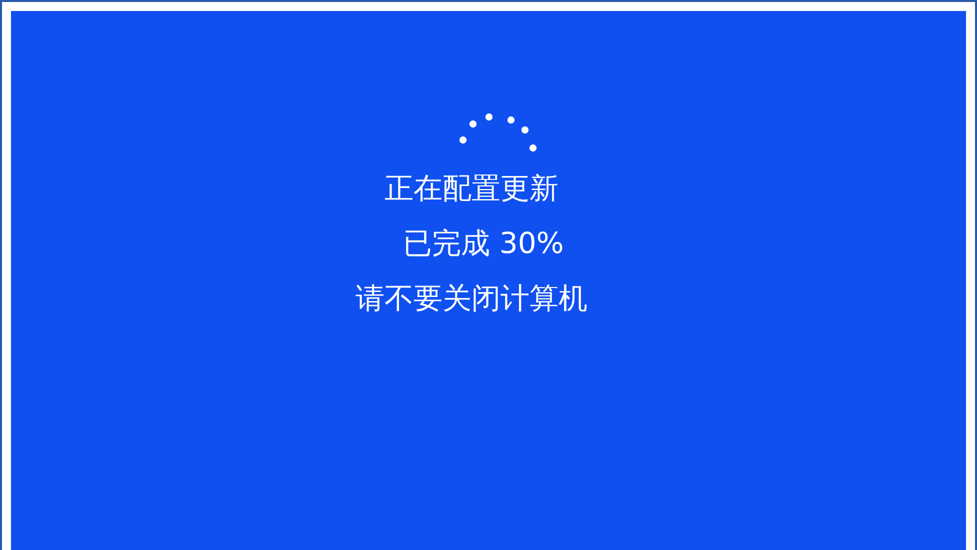 The height and width of the screenshot is (550, 977). Describe the element at coordinates (483, 243) in the screenshot. I see `status-text: 已完成 30%` at that location.